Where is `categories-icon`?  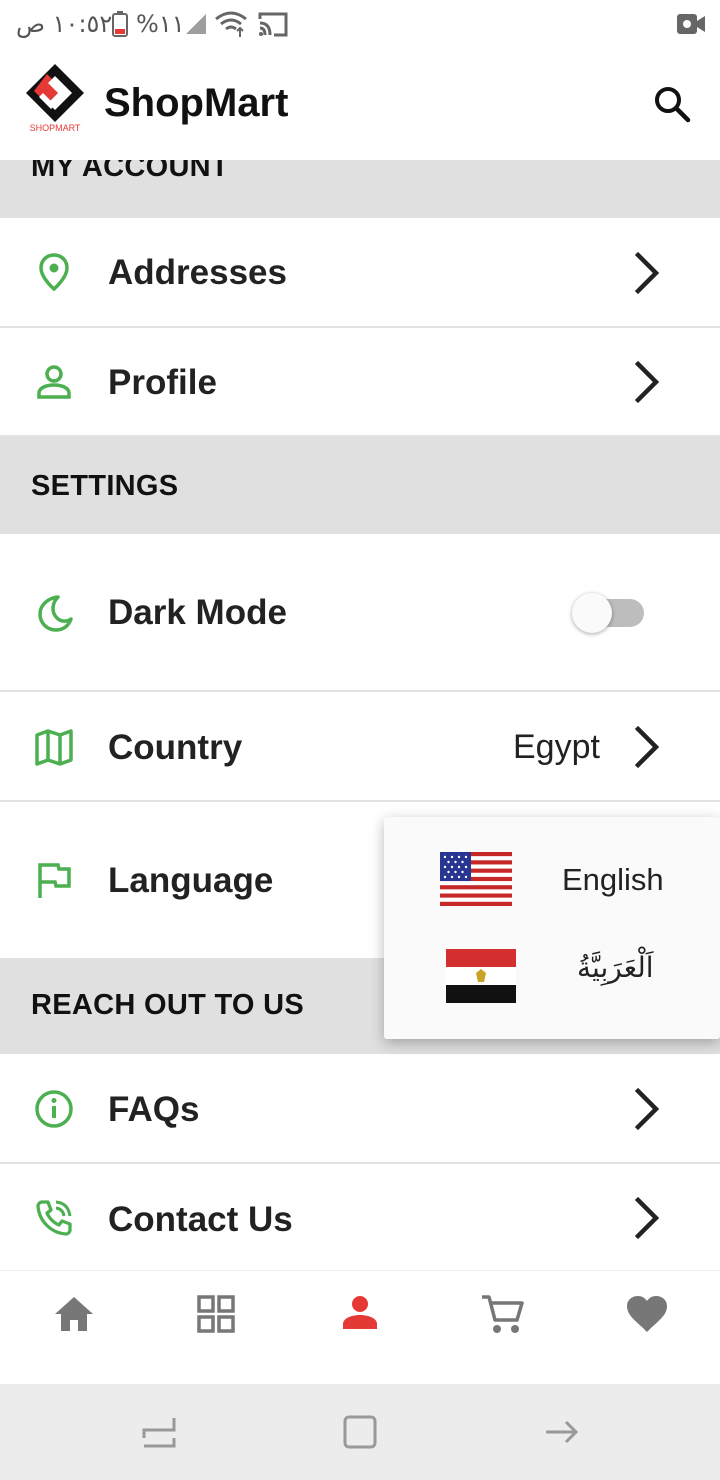
categories-icon is located at coordinates (216, 1314).